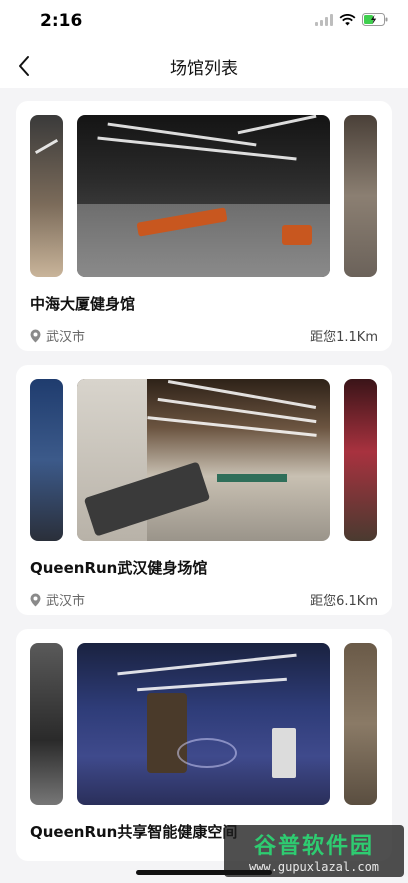  I want to click on status-time: 2:16, so click(61, 21).